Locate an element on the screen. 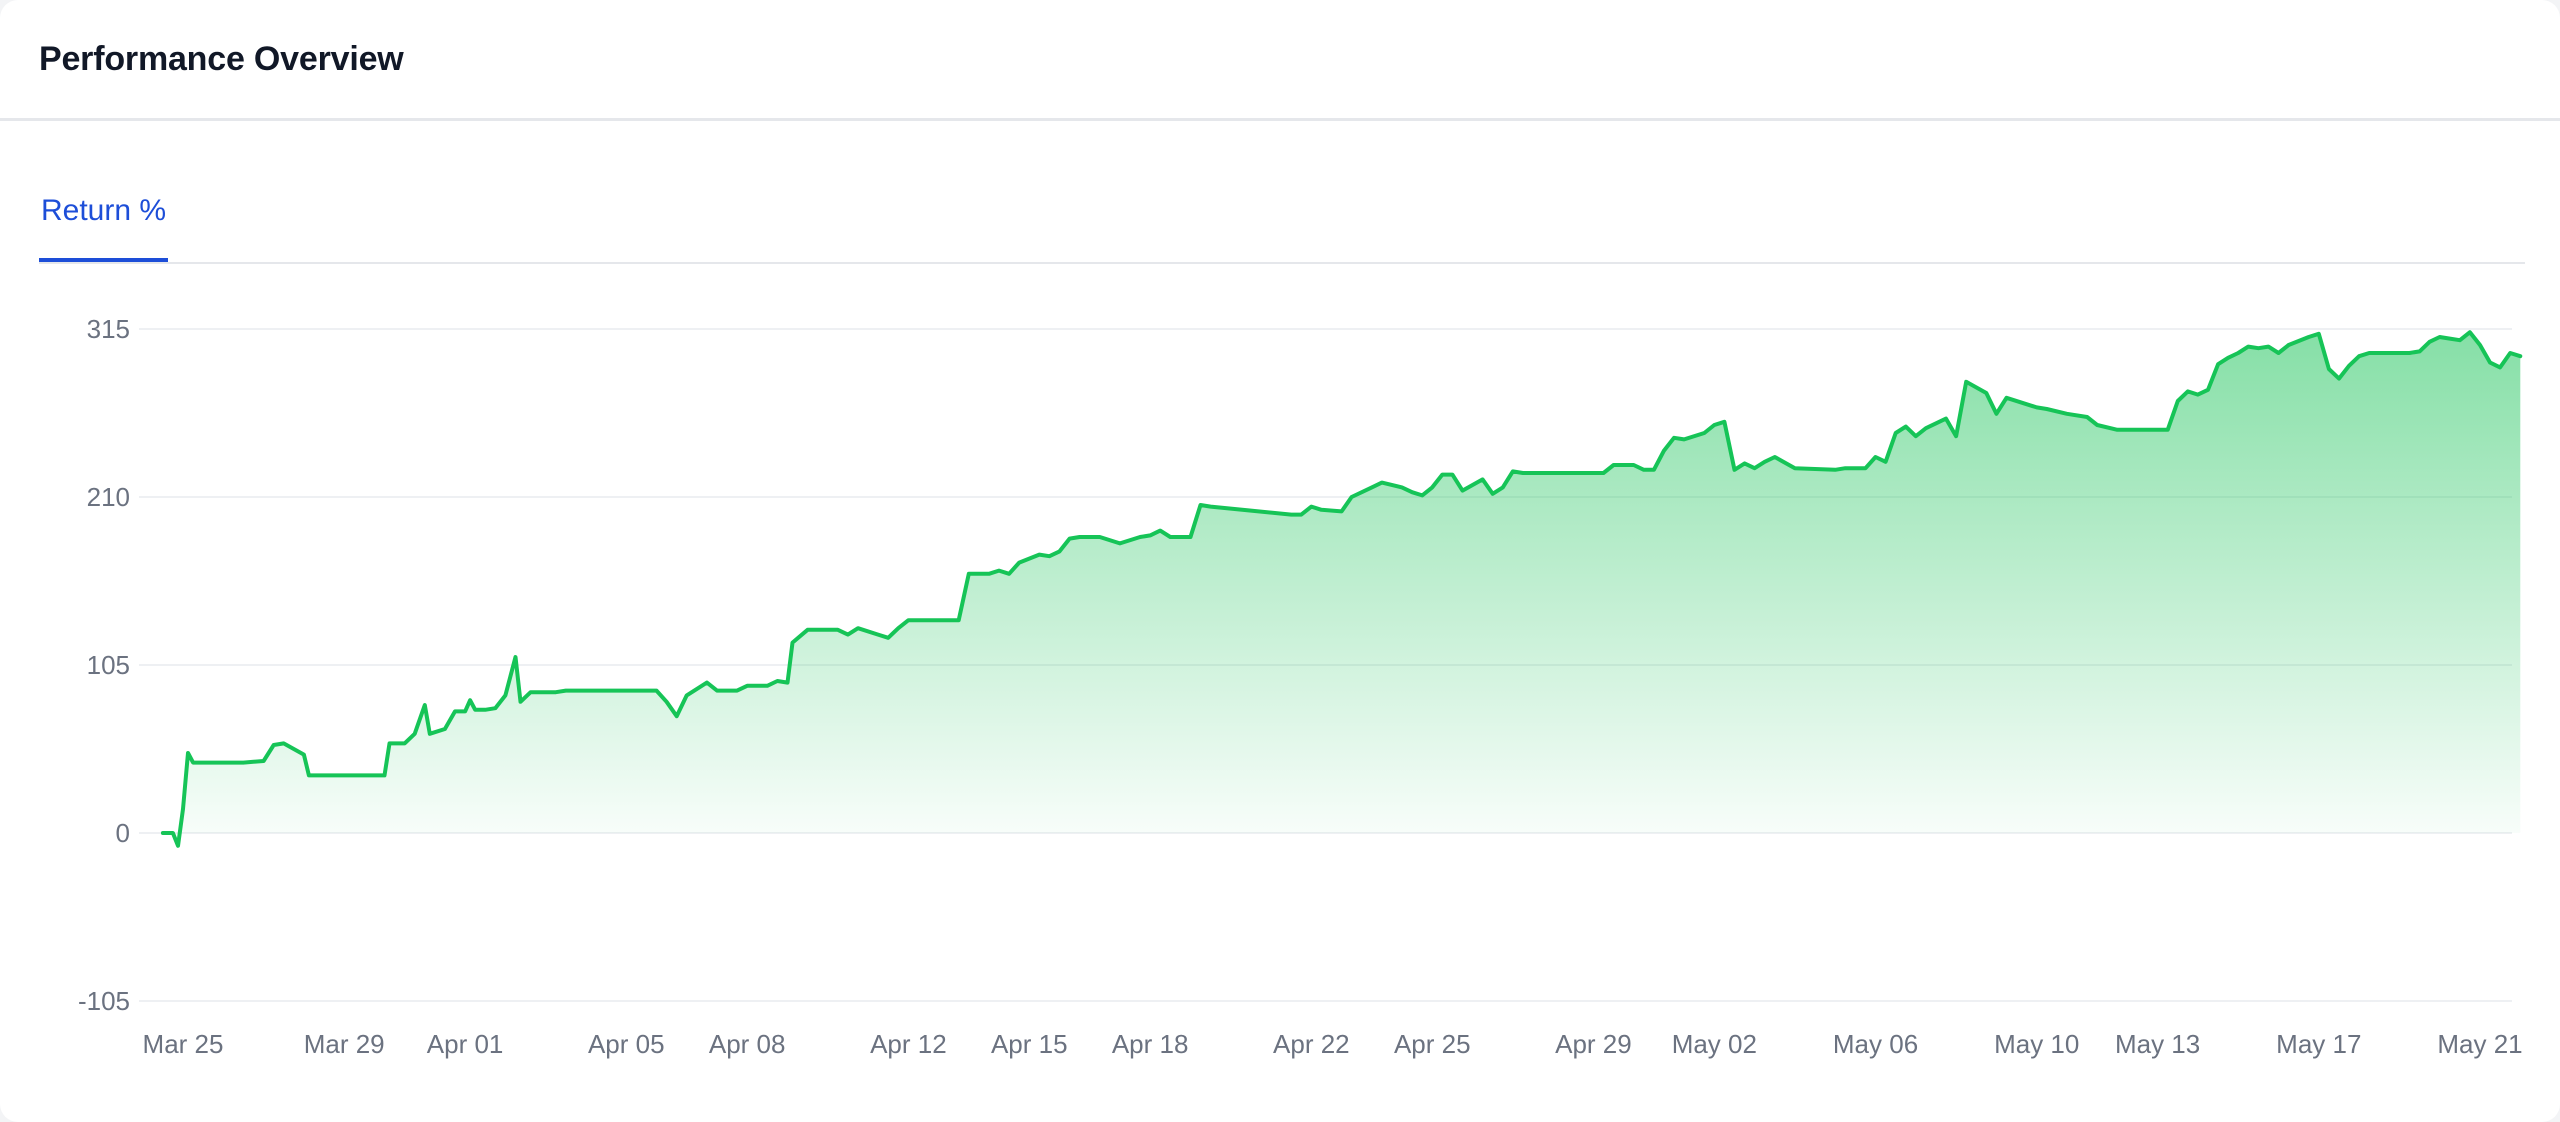 The image size is (2560, 1122). x-tick-label: Apr 08 is located at coordinates (747, 1044).